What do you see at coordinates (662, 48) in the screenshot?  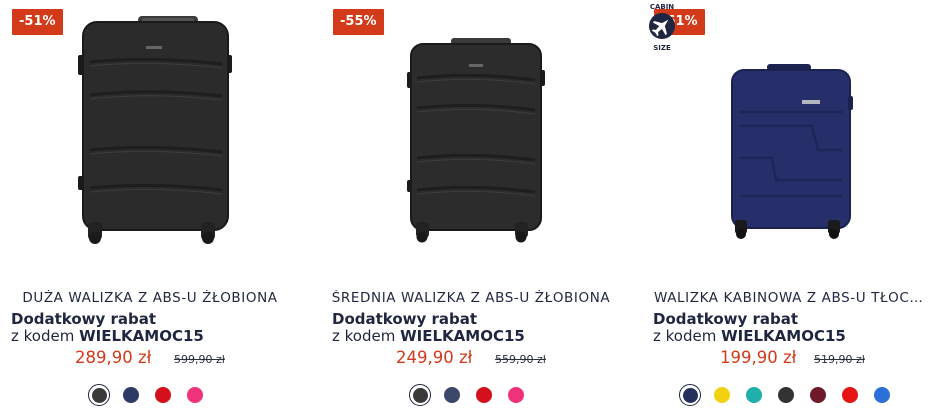 I see `cabin-label-bottom: SIZE` at bounding box center [662, 48].